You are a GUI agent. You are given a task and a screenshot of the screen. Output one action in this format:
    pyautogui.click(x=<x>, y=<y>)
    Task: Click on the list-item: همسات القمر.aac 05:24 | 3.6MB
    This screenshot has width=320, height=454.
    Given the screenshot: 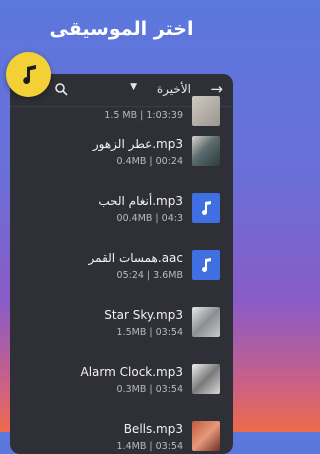 What is the action you would take?
    pyautogui.click(x=121, y=268)
    